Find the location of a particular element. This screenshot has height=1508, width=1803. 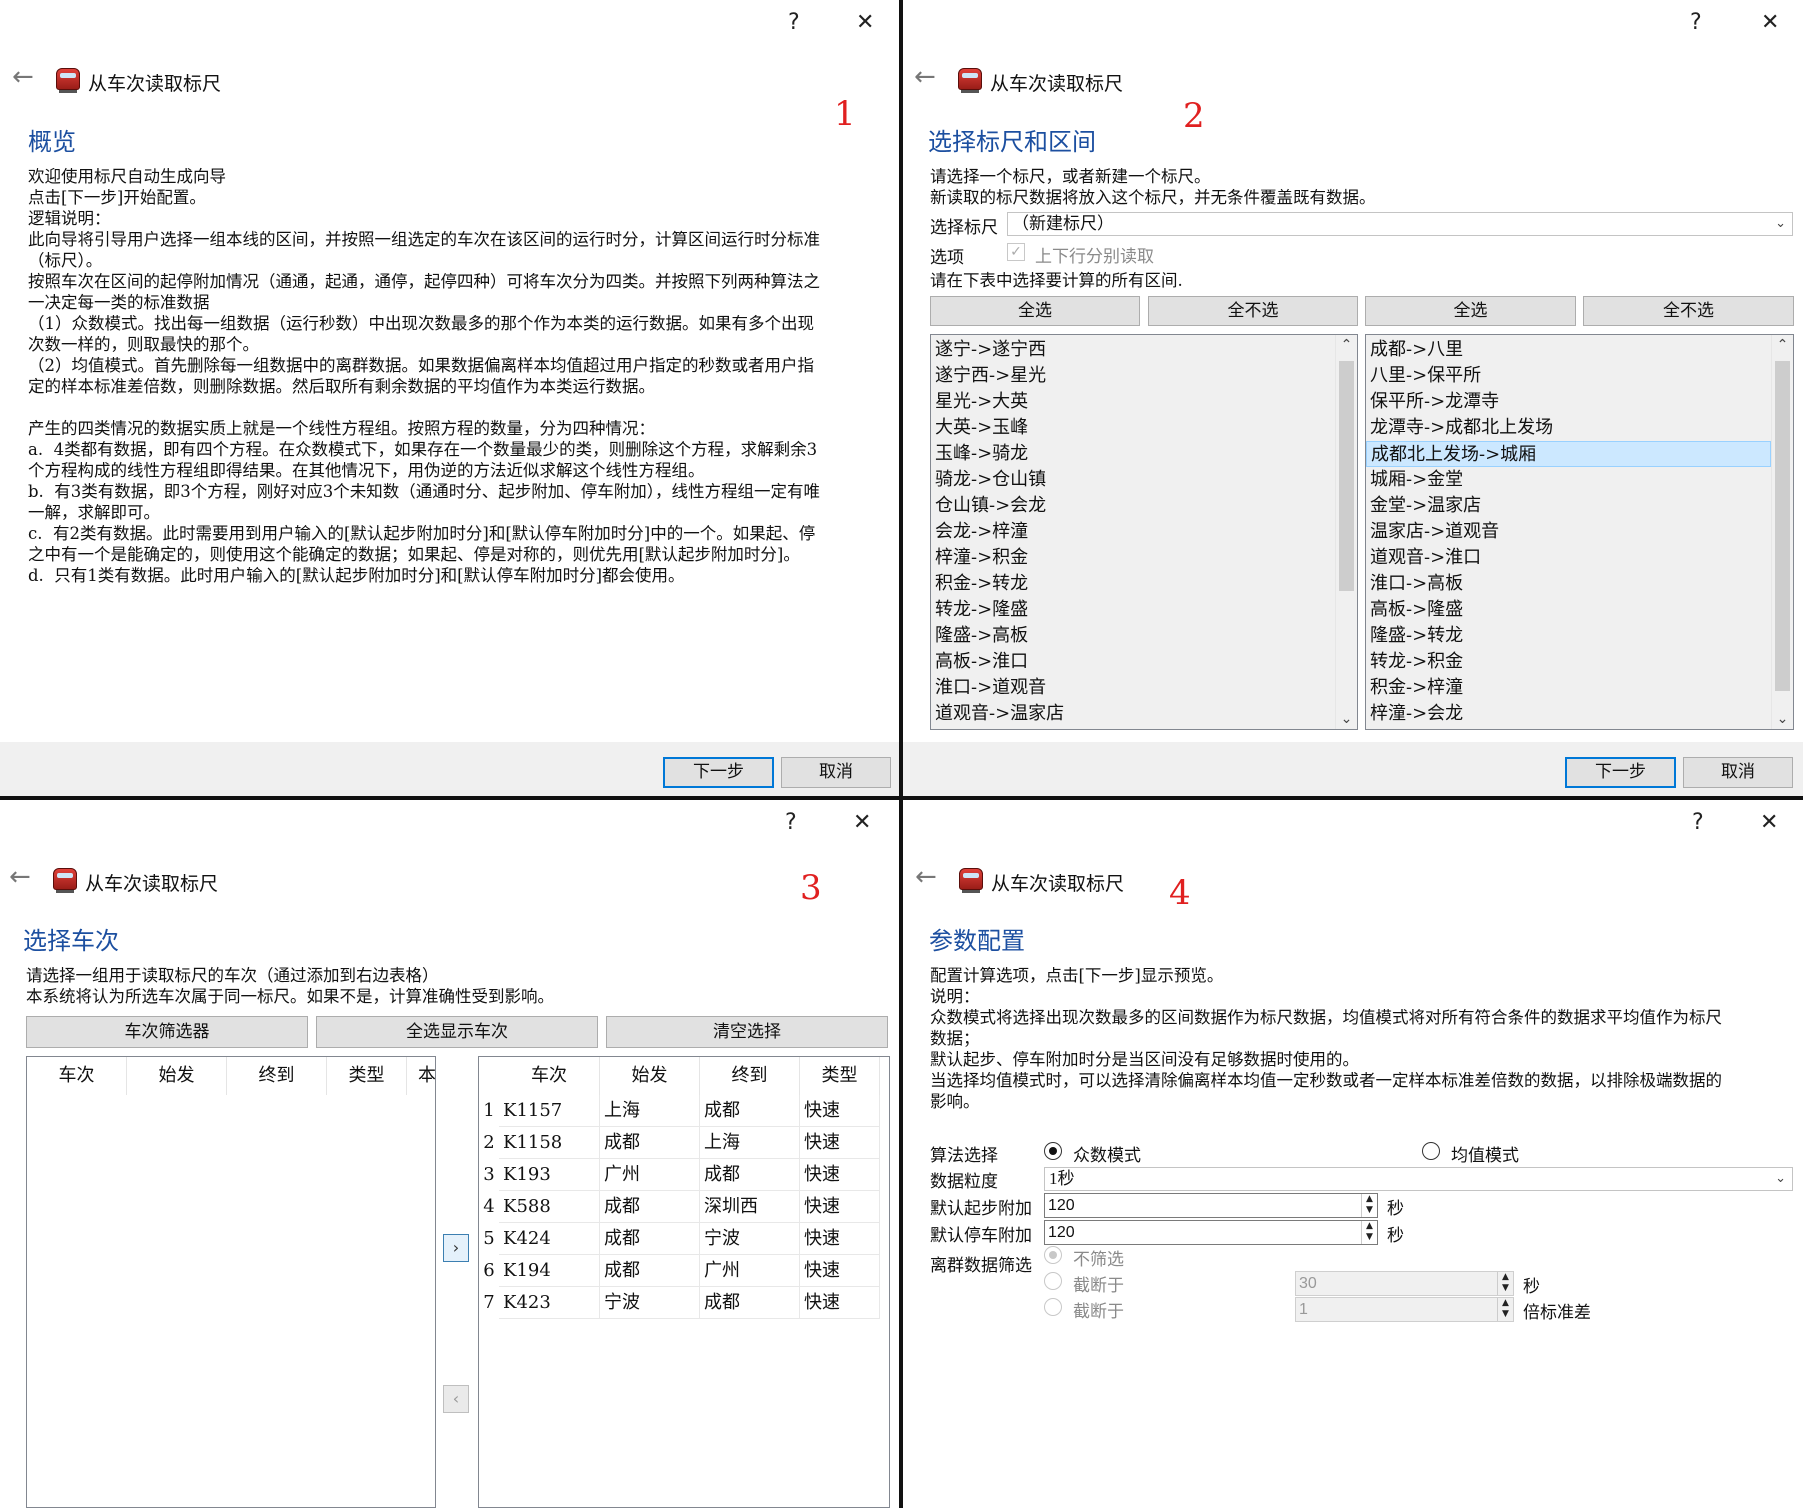

interval-list-item: 八里->保平所 is located at coordinates (1568, 376).